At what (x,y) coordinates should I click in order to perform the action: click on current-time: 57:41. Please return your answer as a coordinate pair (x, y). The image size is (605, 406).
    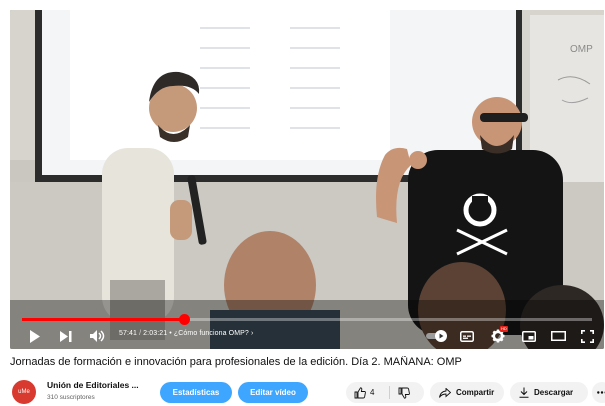
    Looking at the image, I should click on (128, 333).